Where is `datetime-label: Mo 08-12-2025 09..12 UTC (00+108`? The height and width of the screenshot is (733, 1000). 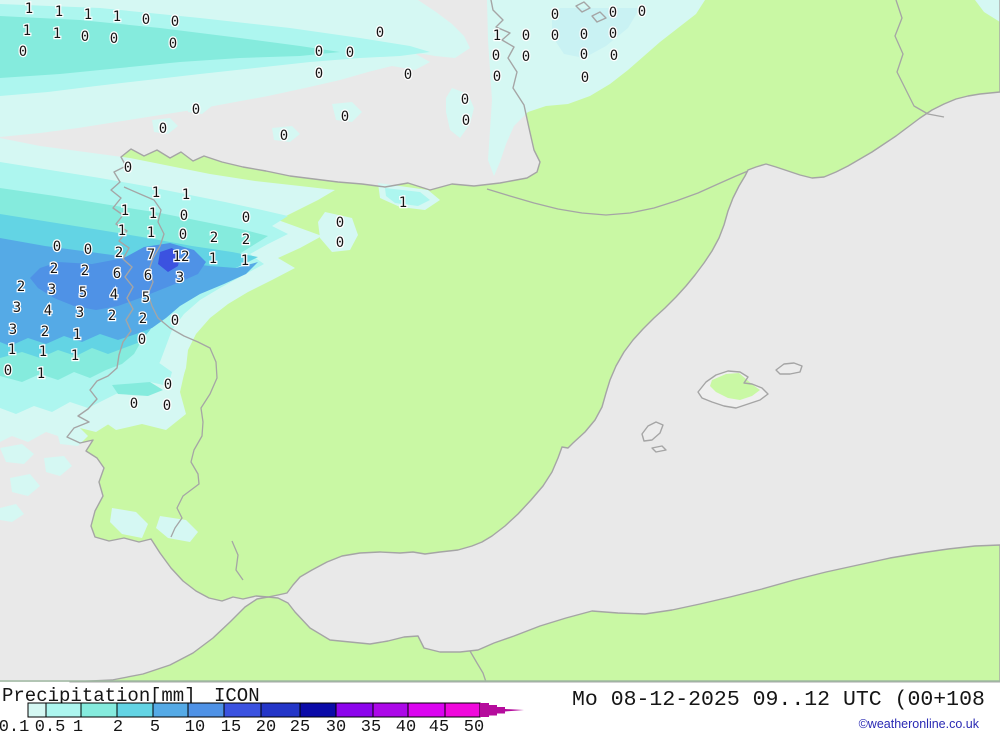
datetime-label: Mo 08-12-2025 09..12 UTC (00+108 is located at coordinates (778, 700).